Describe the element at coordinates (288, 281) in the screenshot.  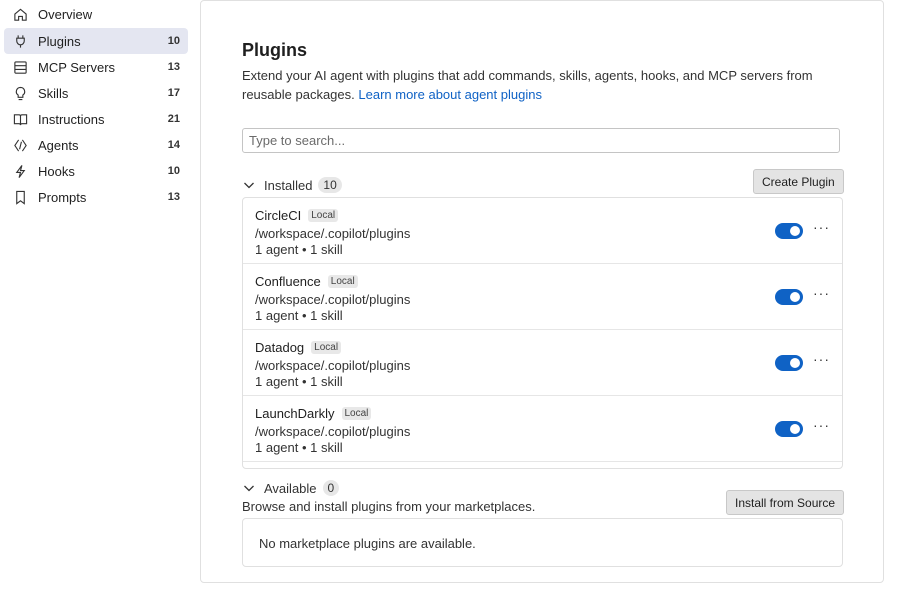
I see `plugin-name-text: Confluence` at that location.